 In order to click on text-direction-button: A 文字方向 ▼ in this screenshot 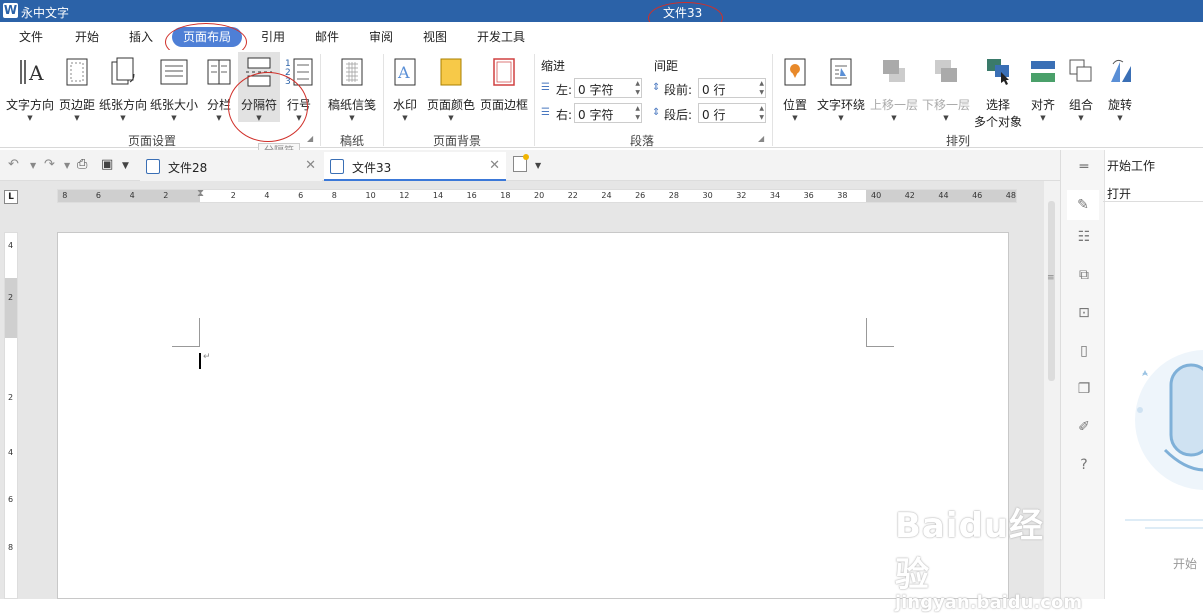, I will do `click(30, 87)`.